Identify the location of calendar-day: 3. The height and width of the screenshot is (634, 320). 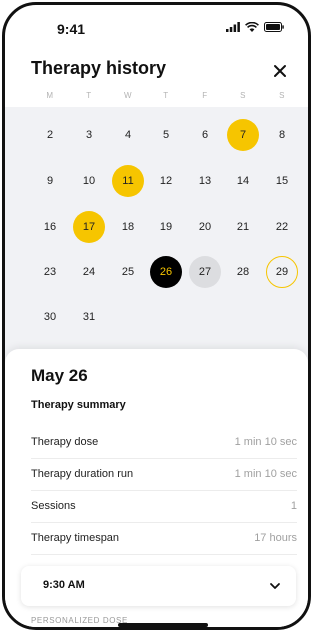
(89, 135).